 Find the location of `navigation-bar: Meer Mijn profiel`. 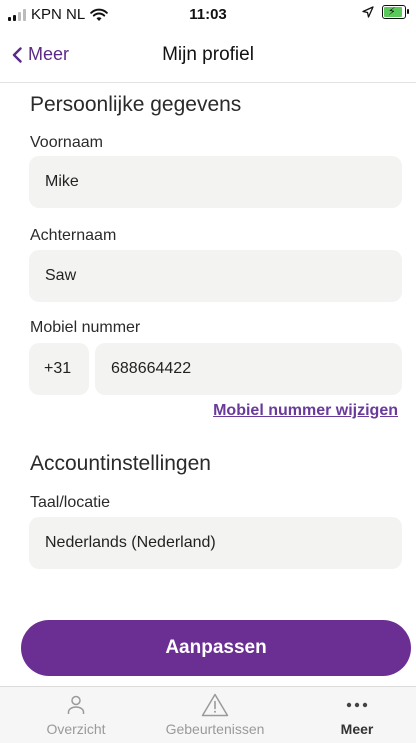

navigation-bar: Meer Mijn profiel is located at coordinates (208, 56).